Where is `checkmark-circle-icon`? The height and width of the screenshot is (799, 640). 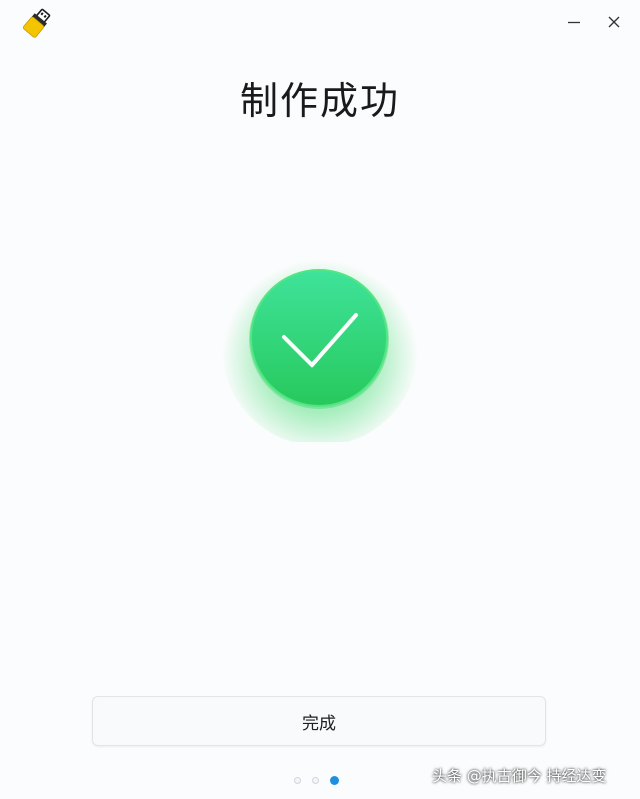
checkmark-circle-icon is located at coordinates (320, 346).